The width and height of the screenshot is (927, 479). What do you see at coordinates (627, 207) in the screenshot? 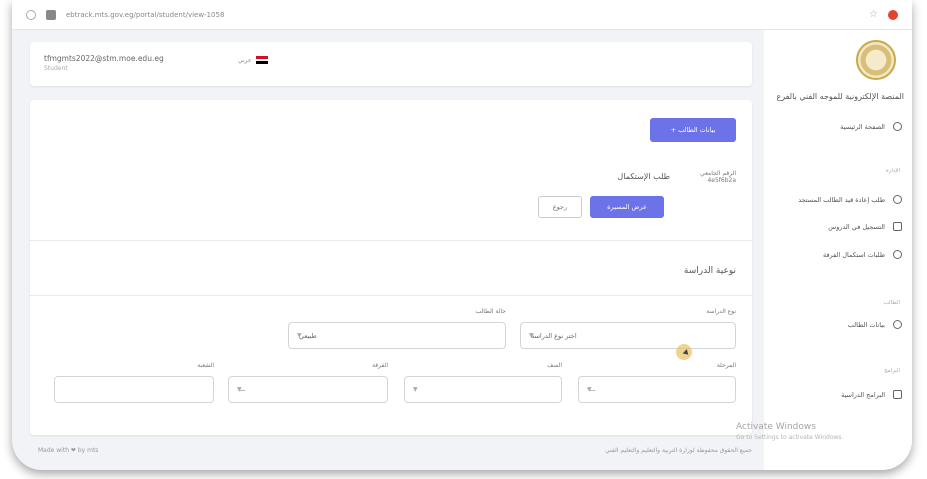
I see `view-path-button: عرض المسيرة` at bounding box center [627, 207].